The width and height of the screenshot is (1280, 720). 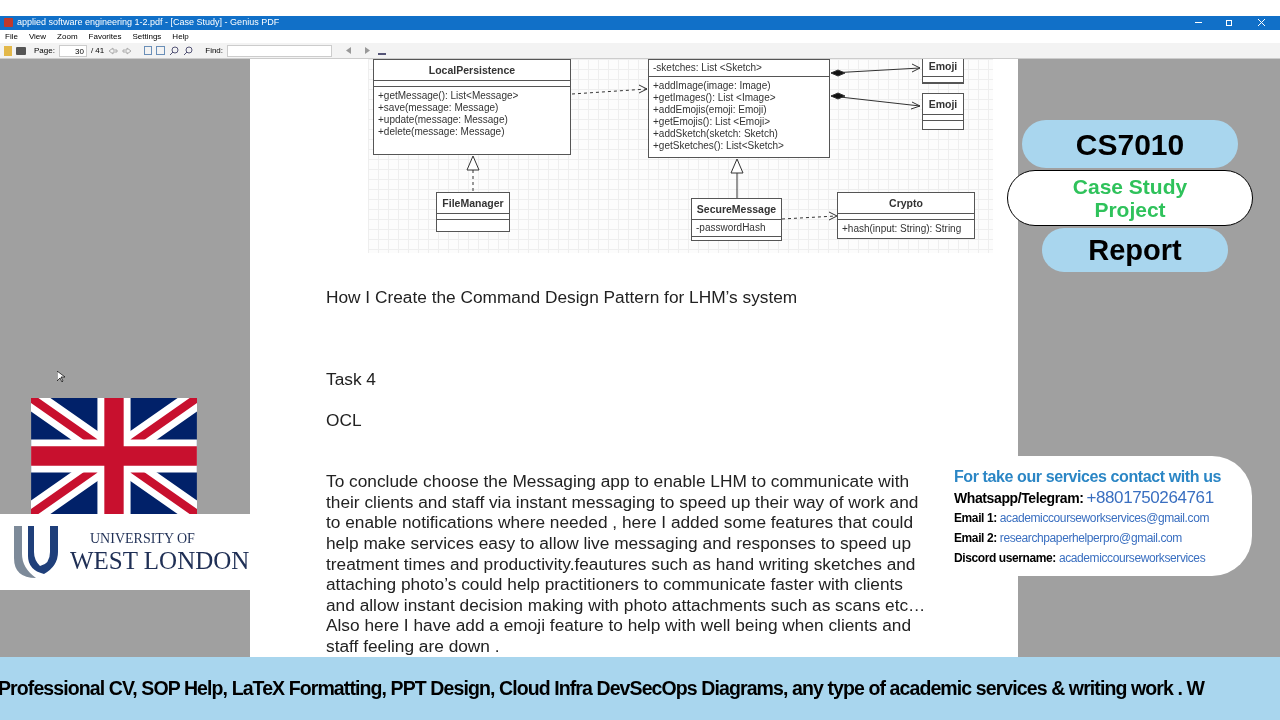 I want to click on contact-value: +8801750264761, so click(x=1150, y=498).